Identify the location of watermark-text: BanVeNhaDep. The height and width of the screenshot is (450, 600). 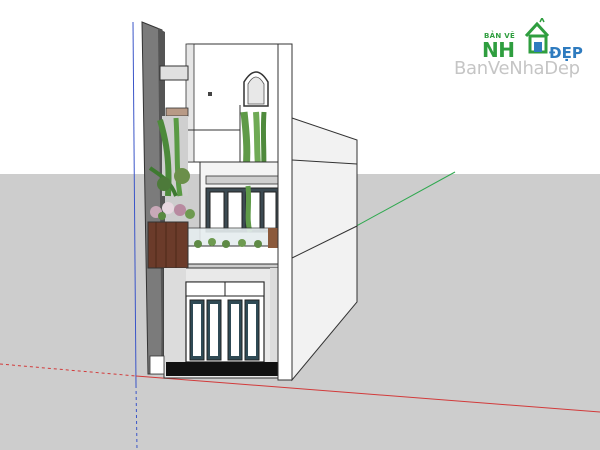
(517, 68).